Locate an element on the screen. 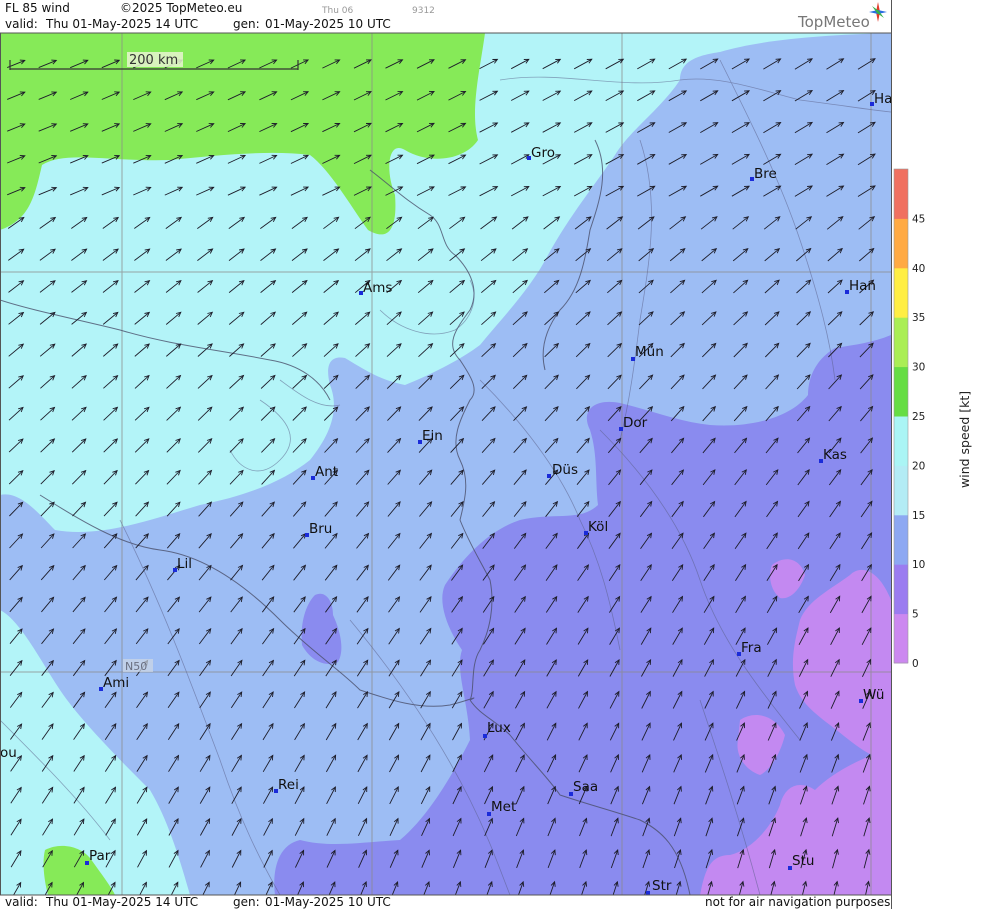 The width and height of the screenshot is (983, 909). city-label: Ein is located at coordinates (432, 436).